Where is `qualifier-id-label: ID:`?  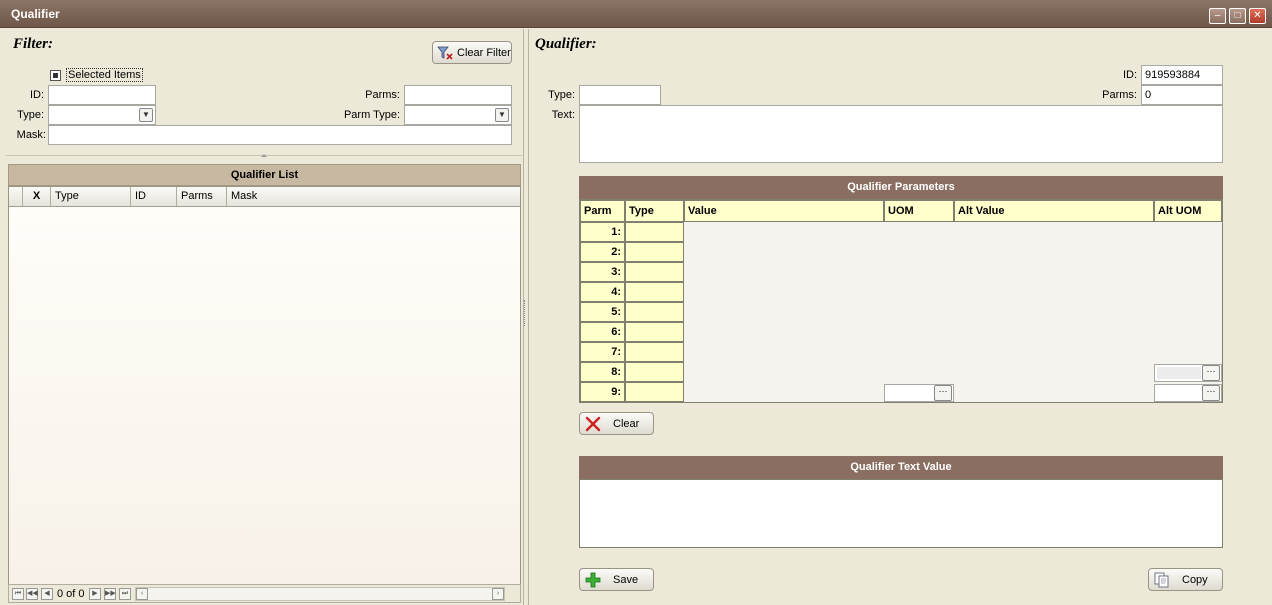 qualifier-id-label: ID: is located at coordinates (1129, 75).